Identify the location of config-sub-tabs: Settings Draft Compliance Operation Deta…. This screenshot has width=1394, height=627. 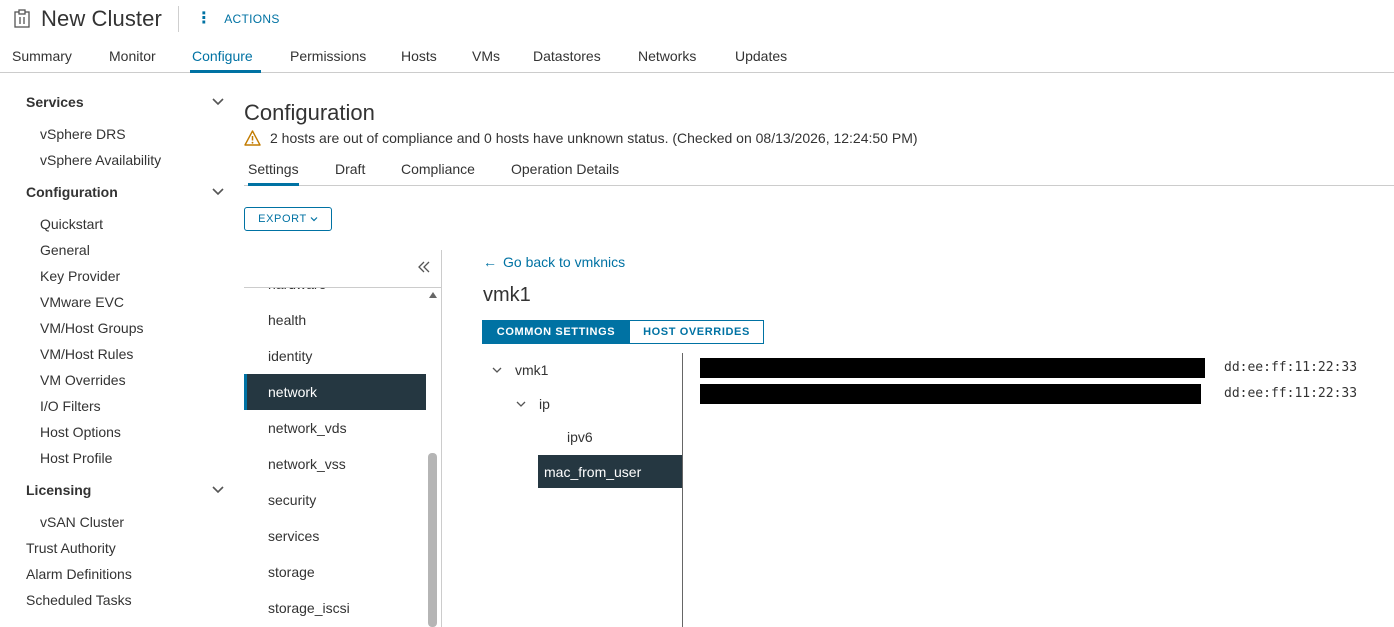
(819, 171).